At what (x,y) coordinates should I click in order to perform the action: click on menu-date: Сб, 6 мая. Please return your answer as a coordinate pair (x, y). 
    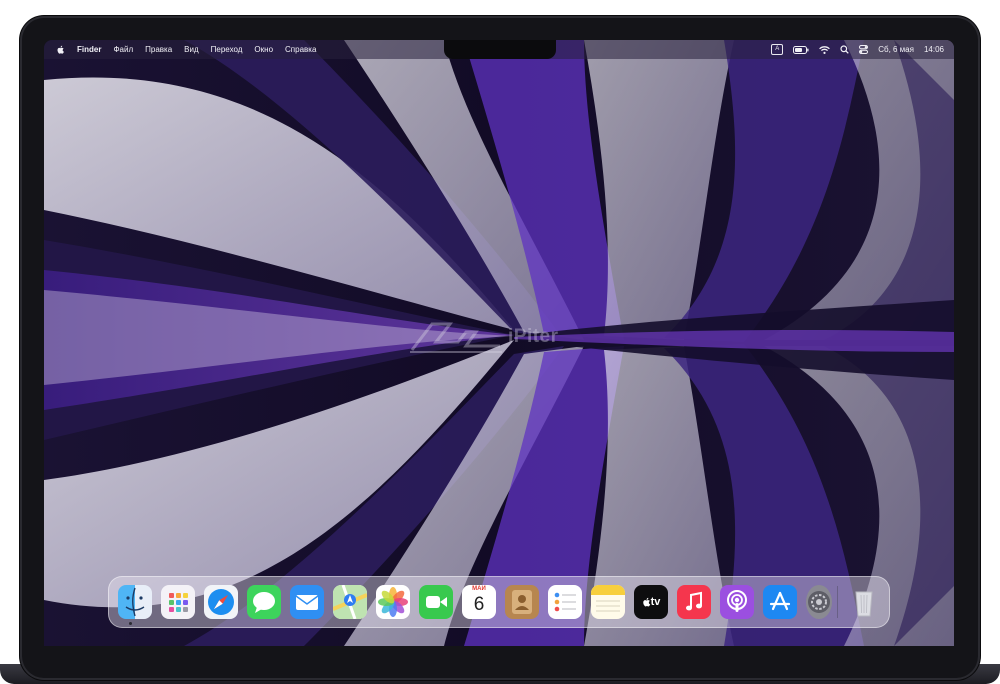
    Looking at the image, I should click on (896, 49).